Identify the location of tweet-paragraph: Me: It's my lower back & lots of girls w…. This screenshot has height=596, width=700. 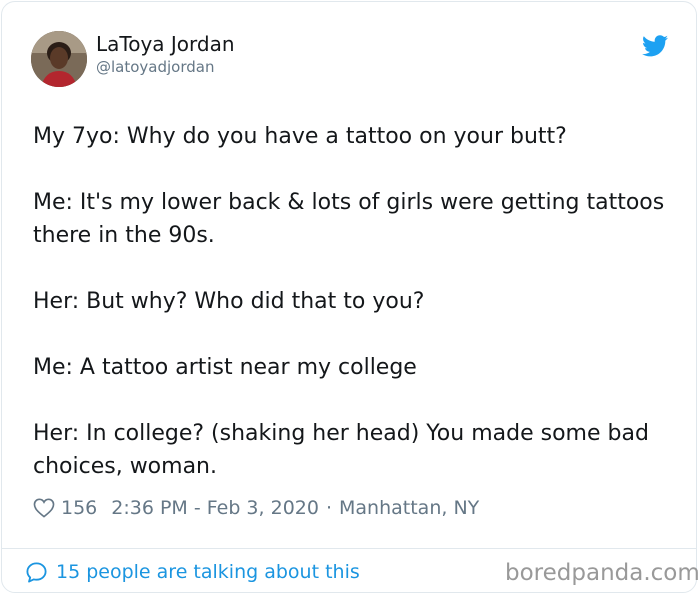
(349, 219).